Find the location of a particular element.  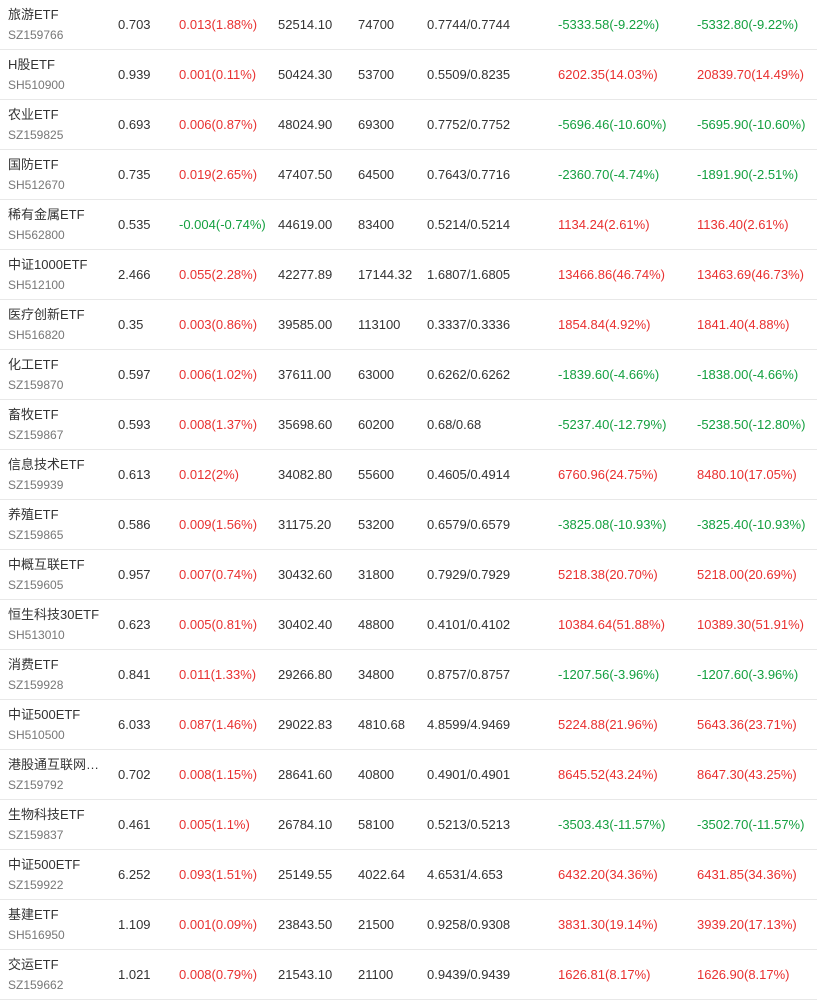

fund-name: 交运ETF is located at coordinates (33, 965).